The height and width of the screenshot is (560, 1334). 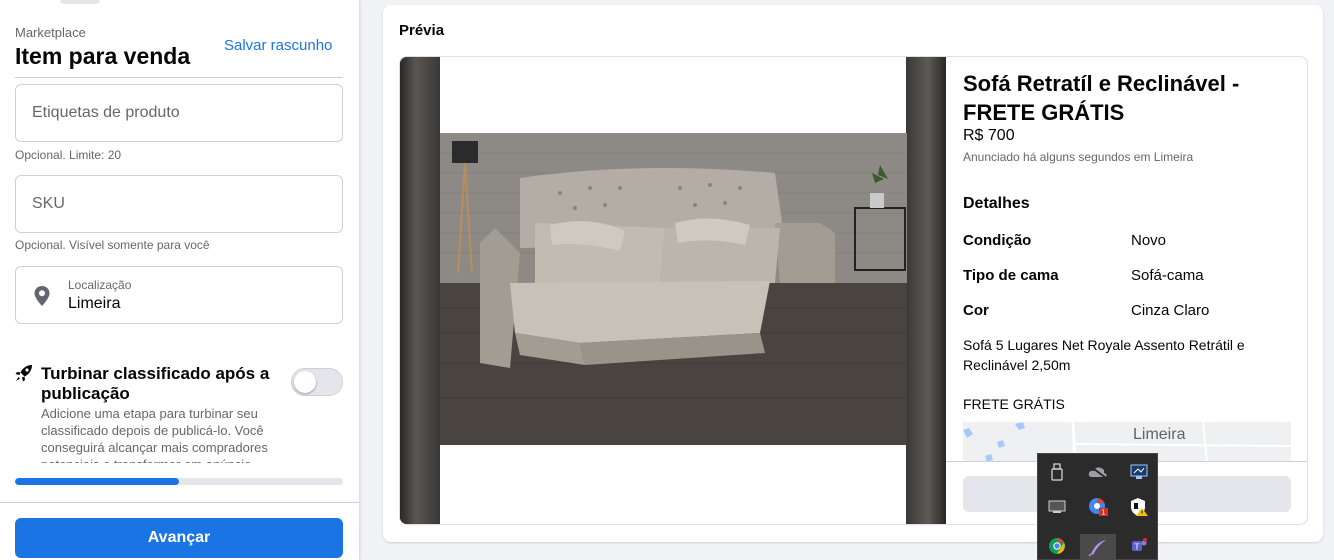 What do you see at coordinates (997, 240) in the screenshot?
I see `detail-key-condition: Condição` at bounding box center [997, 240].